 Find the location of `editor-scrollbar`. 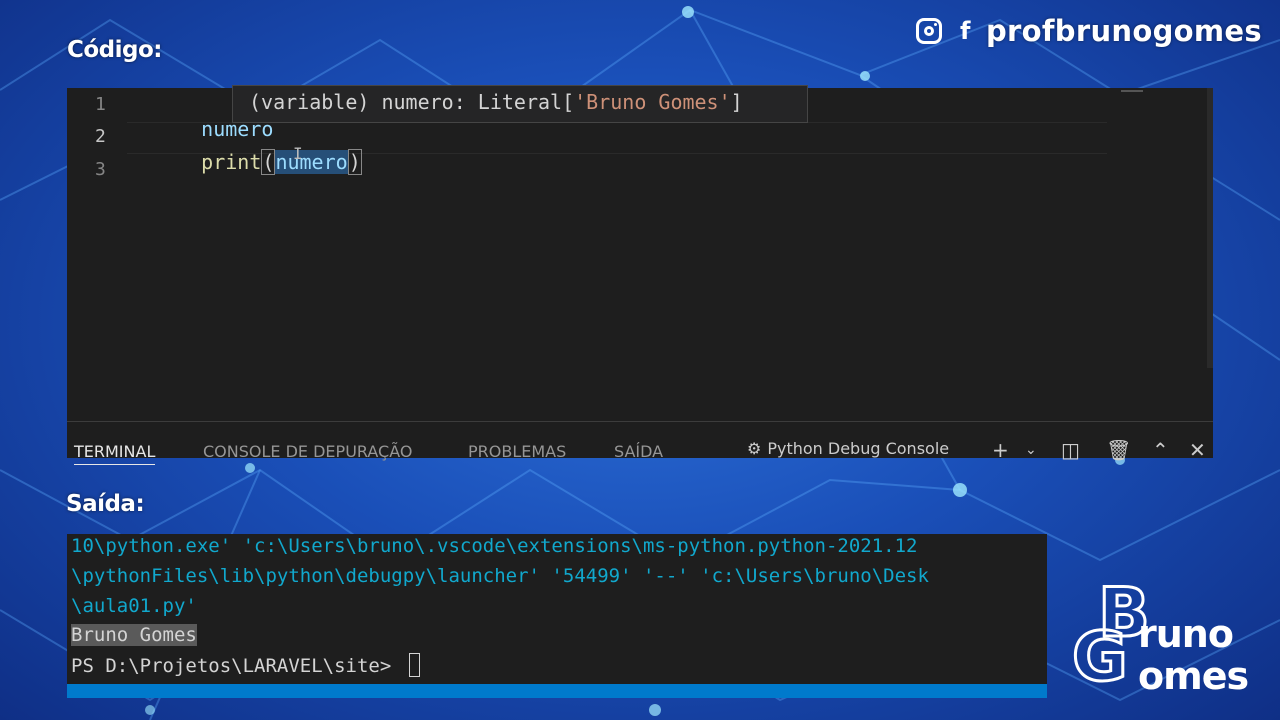

editor-scrollbar is located at coordinates (1210, 228).